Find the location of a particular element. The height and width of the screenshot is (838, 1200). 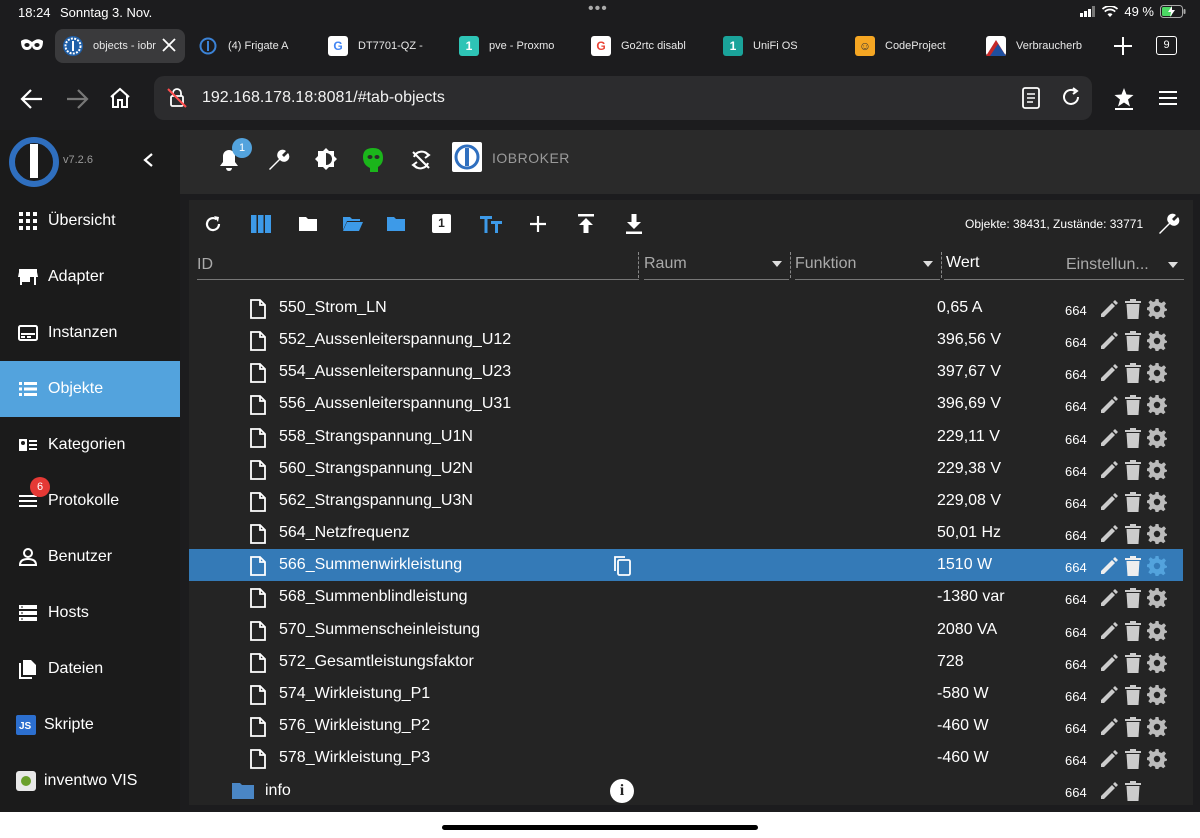

upload-button is located at coordinates (586, 224).